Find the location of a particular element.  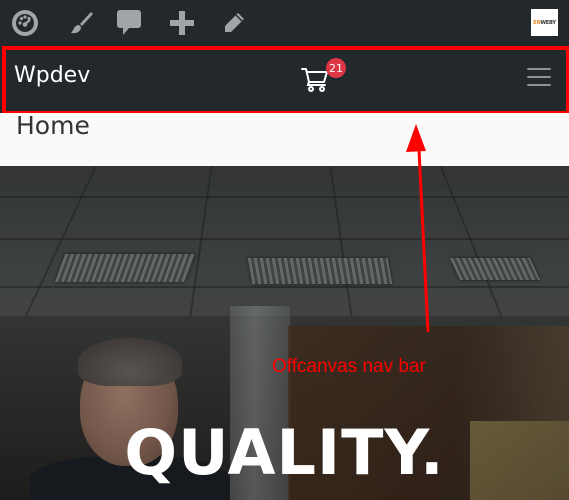

dashboard-icon is located at coordinates (25, 23).